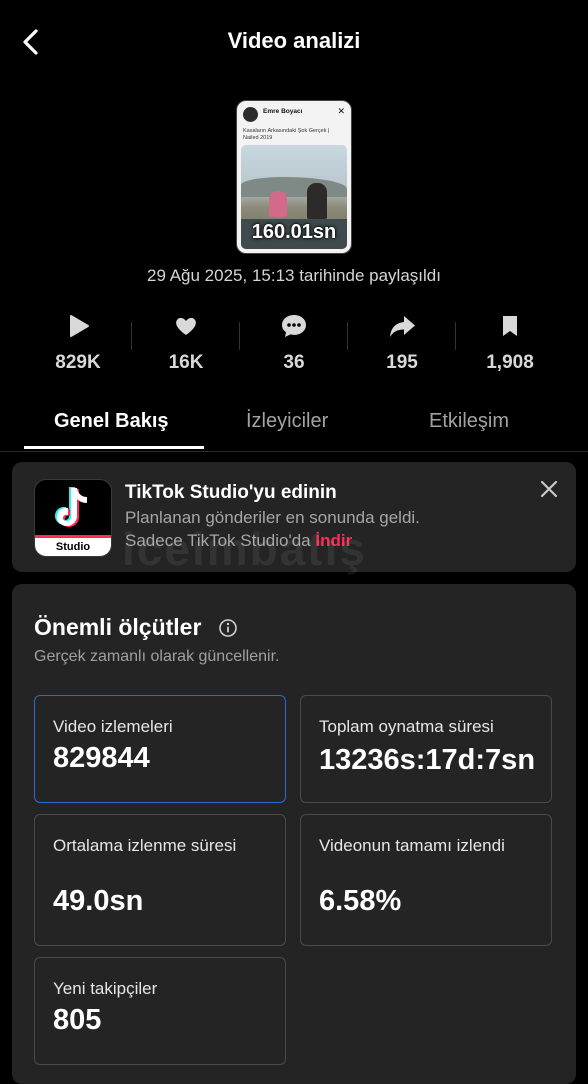 Image resolution: width=588 pixels, height=1084 pixels. What do you see at coordinates (73, 545) in the screenshot?
I see `studio-label: Studio` at bounding box center [73, 545].